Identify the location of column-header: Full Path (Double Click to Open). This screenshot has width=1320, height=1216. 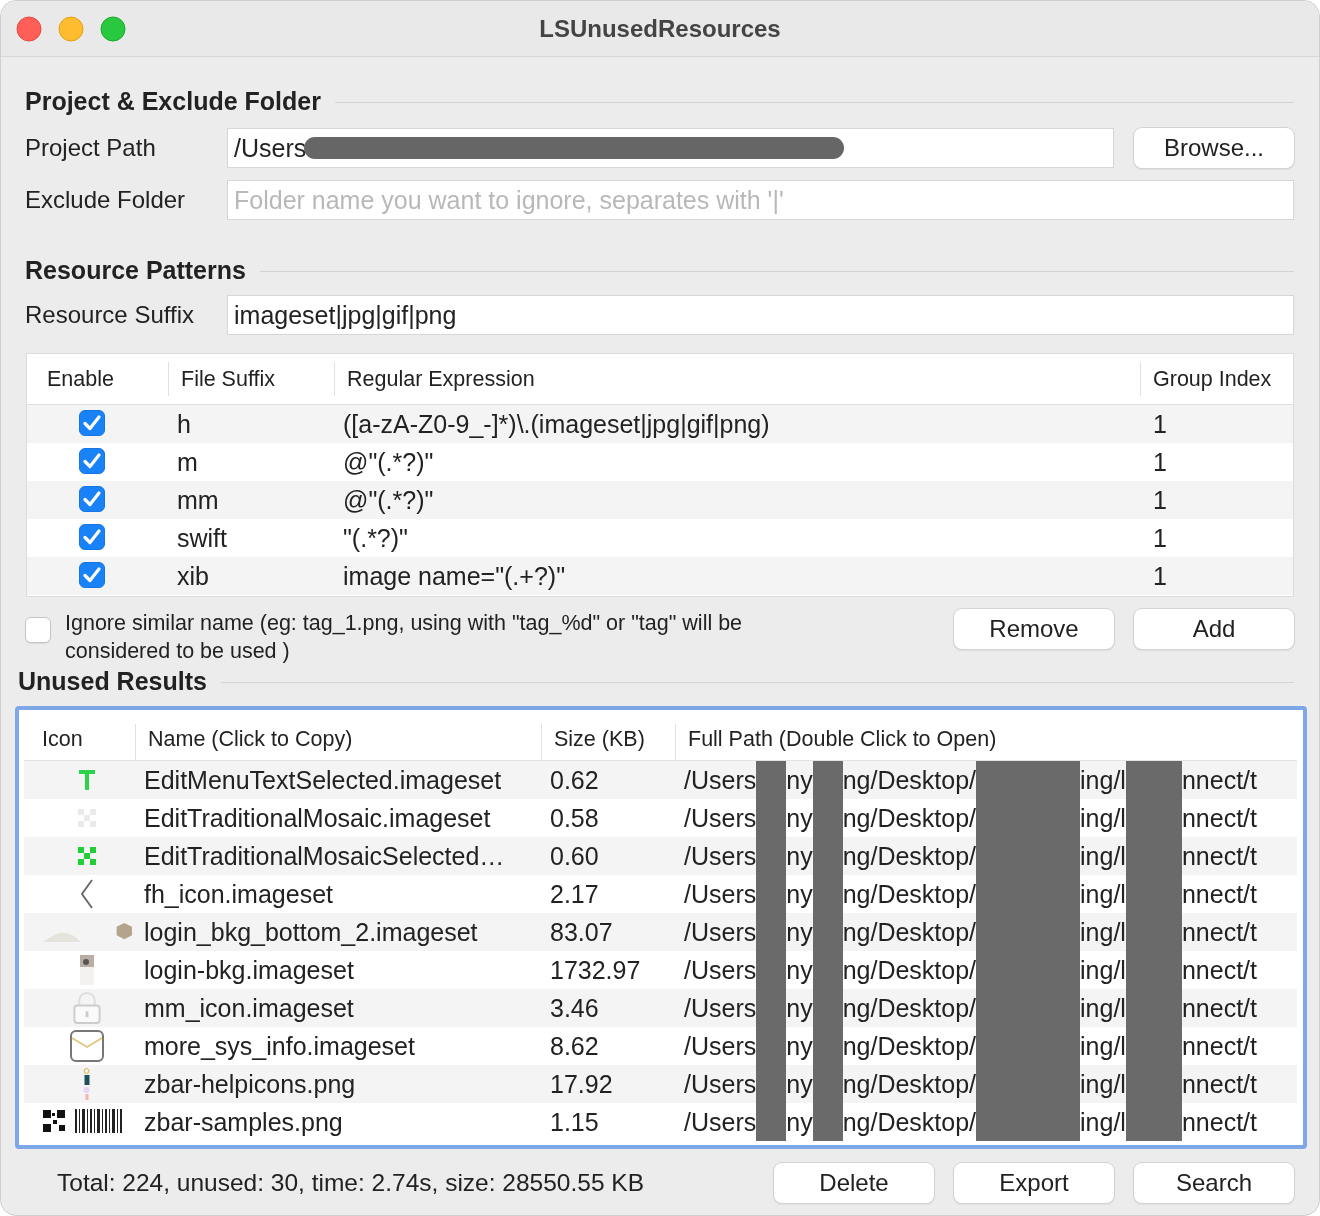
(986, 742).